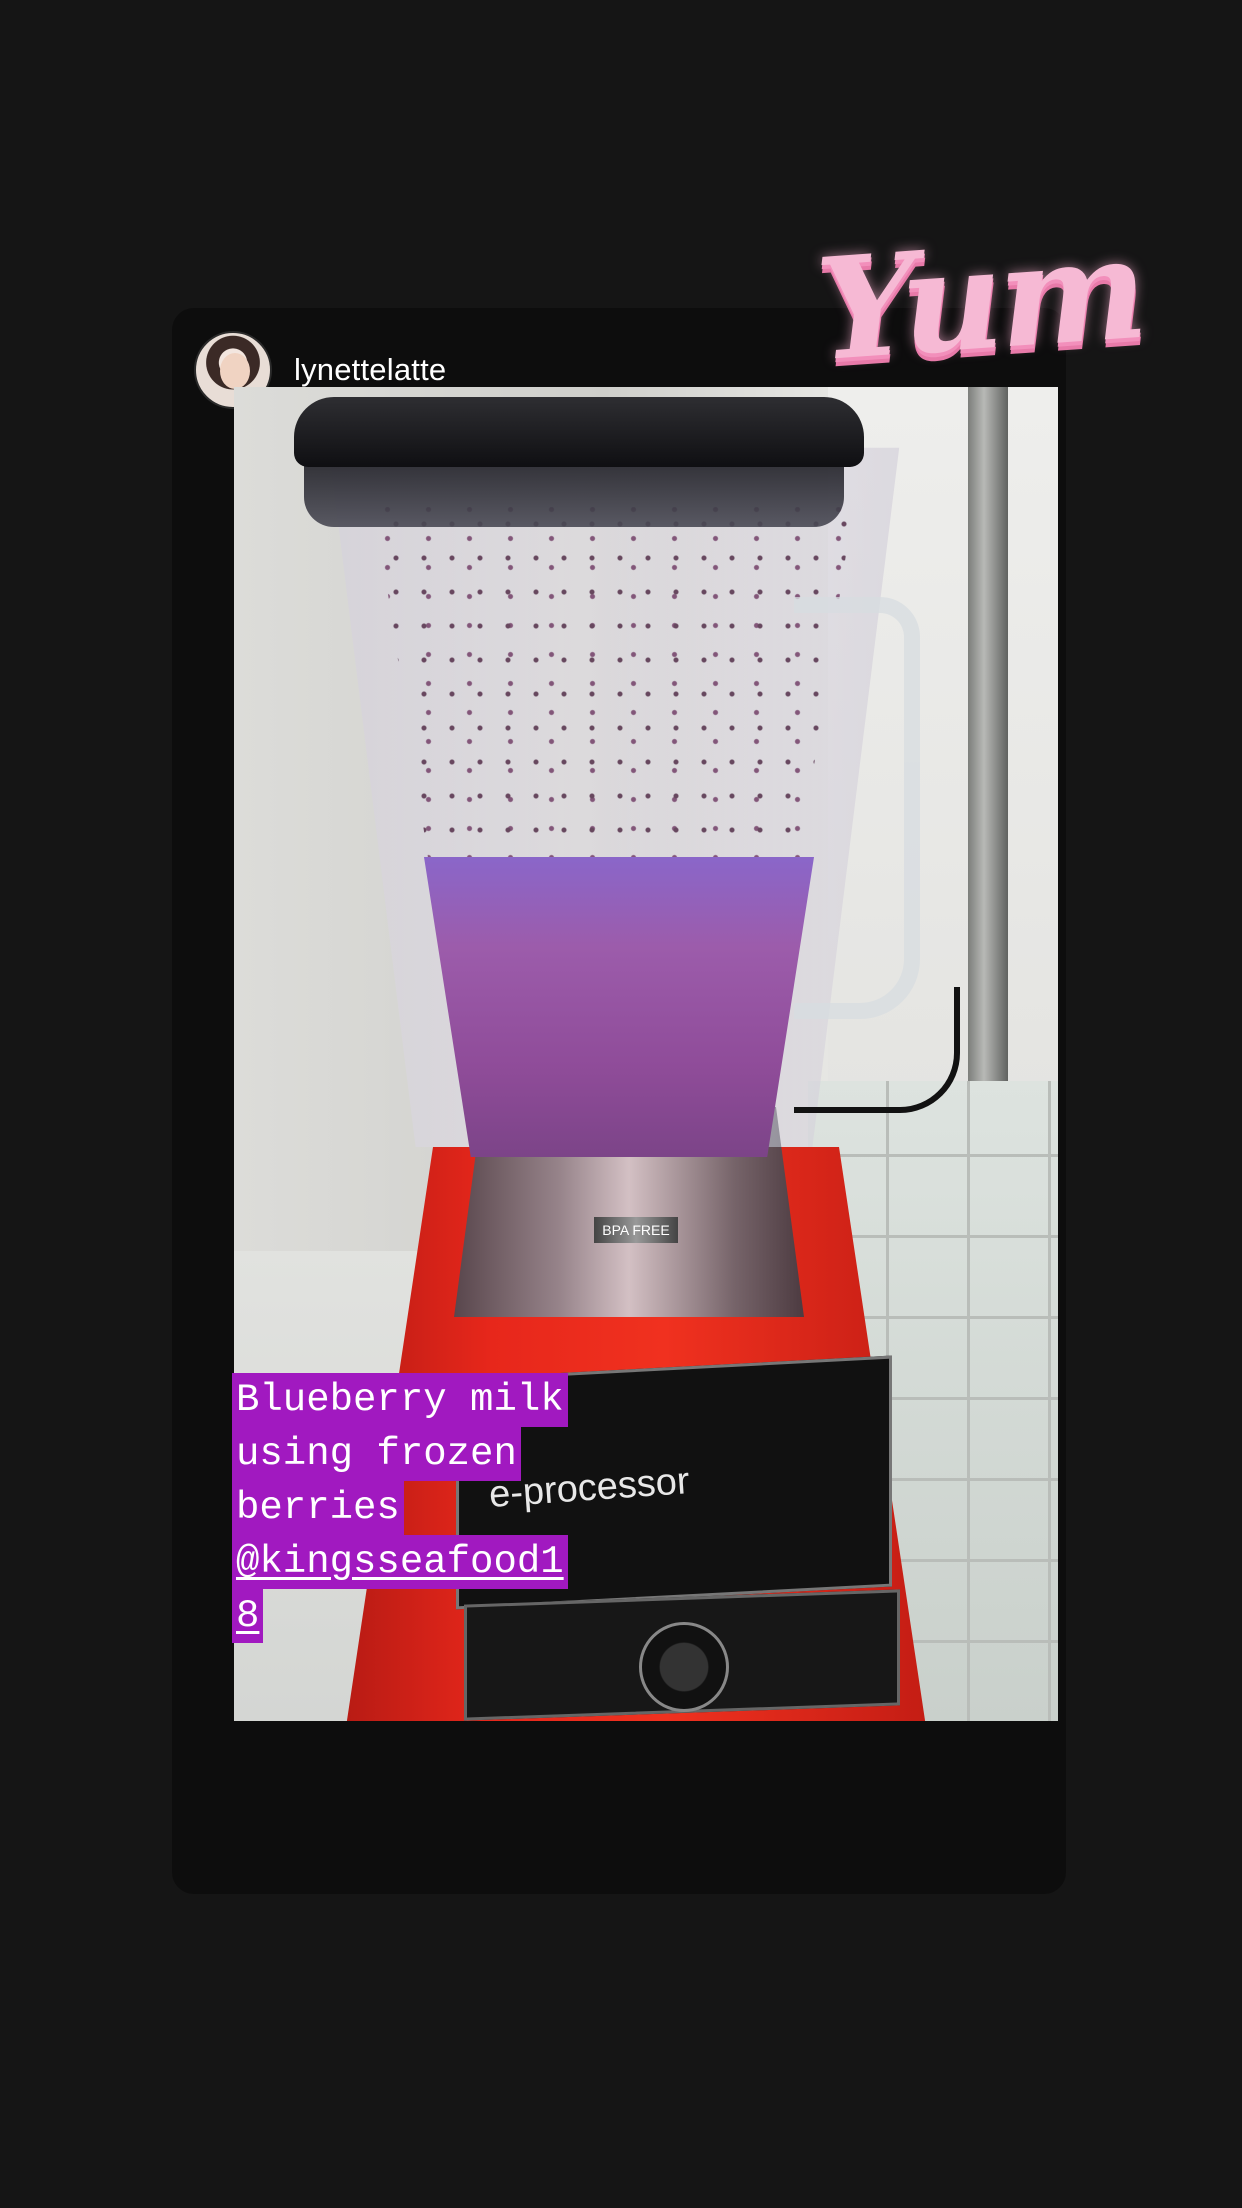 Image resolution: width=1242 pixels, height=2208 pixels. What do you see at coordinates (877, 1050) in the screenshot?
I see `blender-cord` at bounding box center [877, 1050].